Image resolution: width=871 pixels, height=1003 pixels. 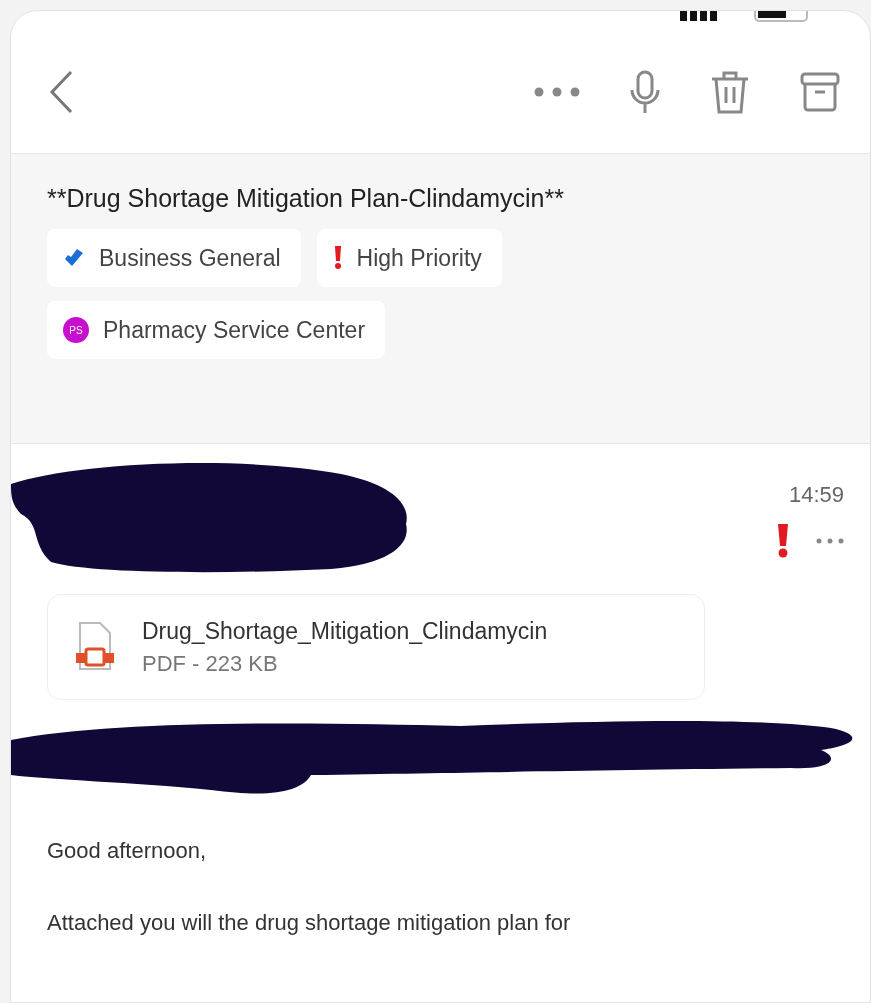 What do you see at coordinates (95, 647) in the screenshot?
I see `pdf-file-icon` at bounding box center [95, 647].